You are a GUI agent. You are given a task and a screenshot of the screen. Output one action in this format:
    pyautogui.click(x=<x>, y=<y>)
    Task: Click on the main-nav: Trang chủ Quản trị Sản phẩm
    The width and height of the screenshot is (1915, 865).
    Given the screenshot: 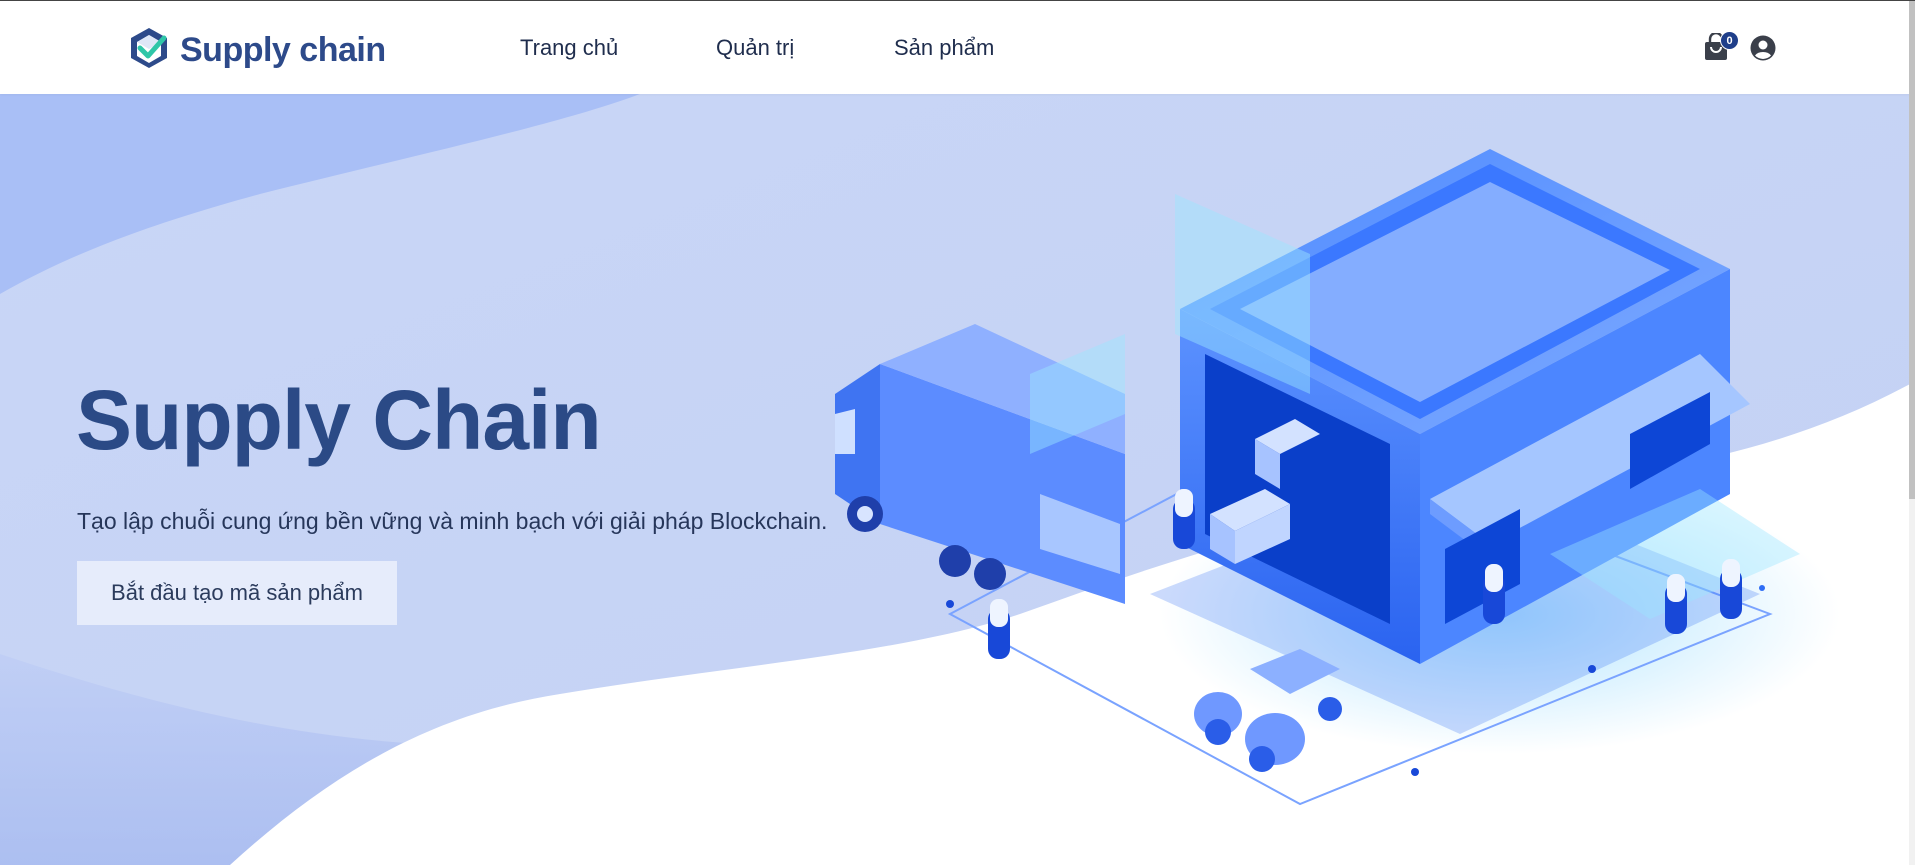 What is the action you would take?
    pyautogui.click(x=777, y=48)
    